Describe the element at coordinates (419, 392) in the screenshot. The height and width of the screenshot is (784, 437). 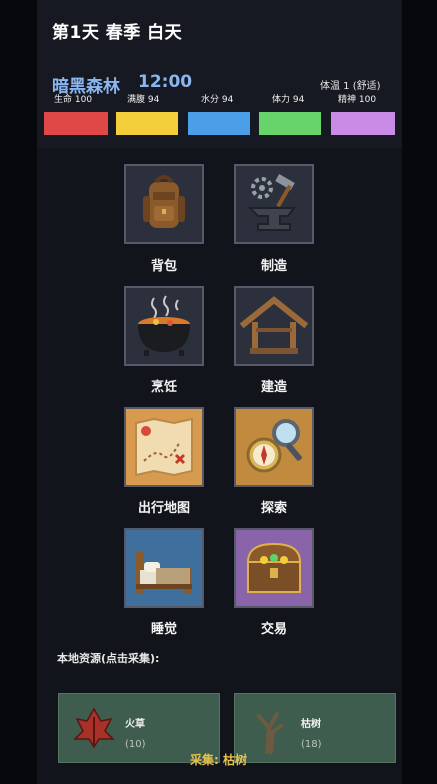
I see `right-margin` at that location.